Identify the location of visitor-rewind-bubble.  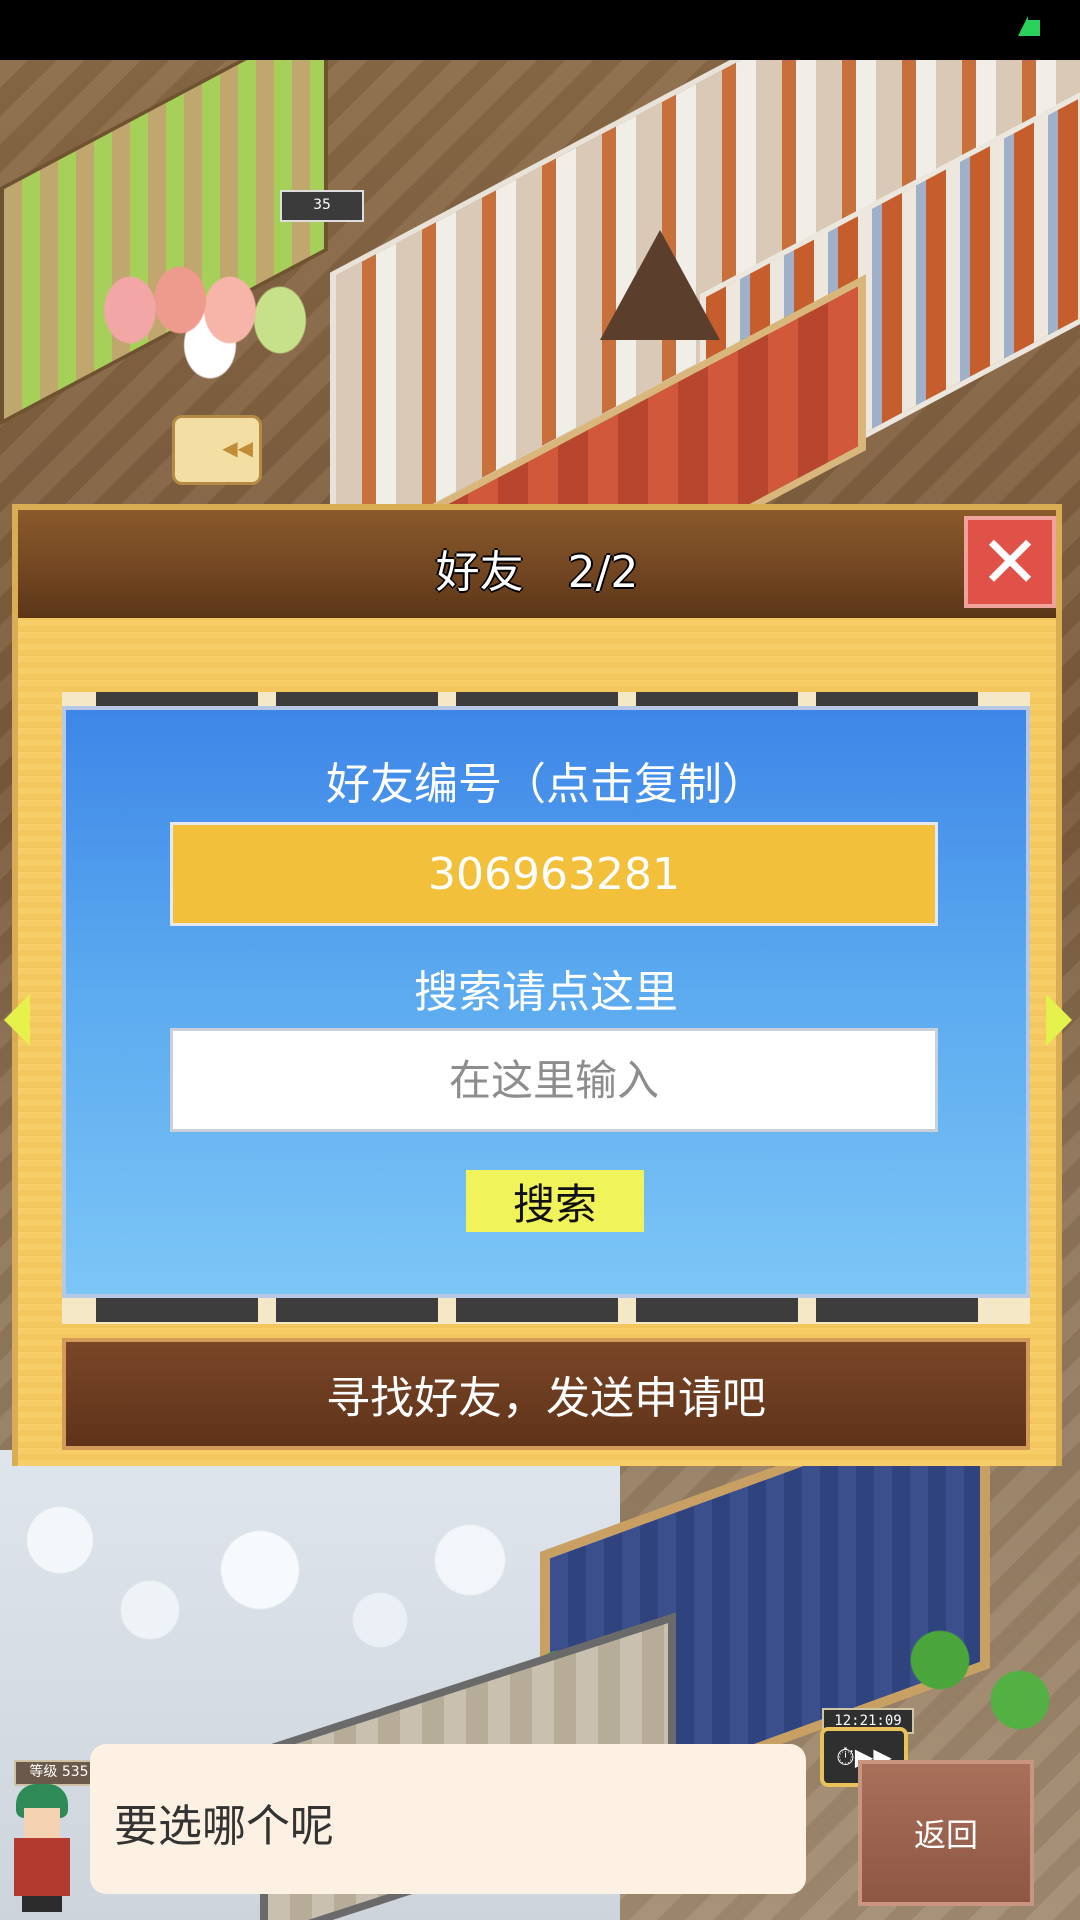
(217, 450).